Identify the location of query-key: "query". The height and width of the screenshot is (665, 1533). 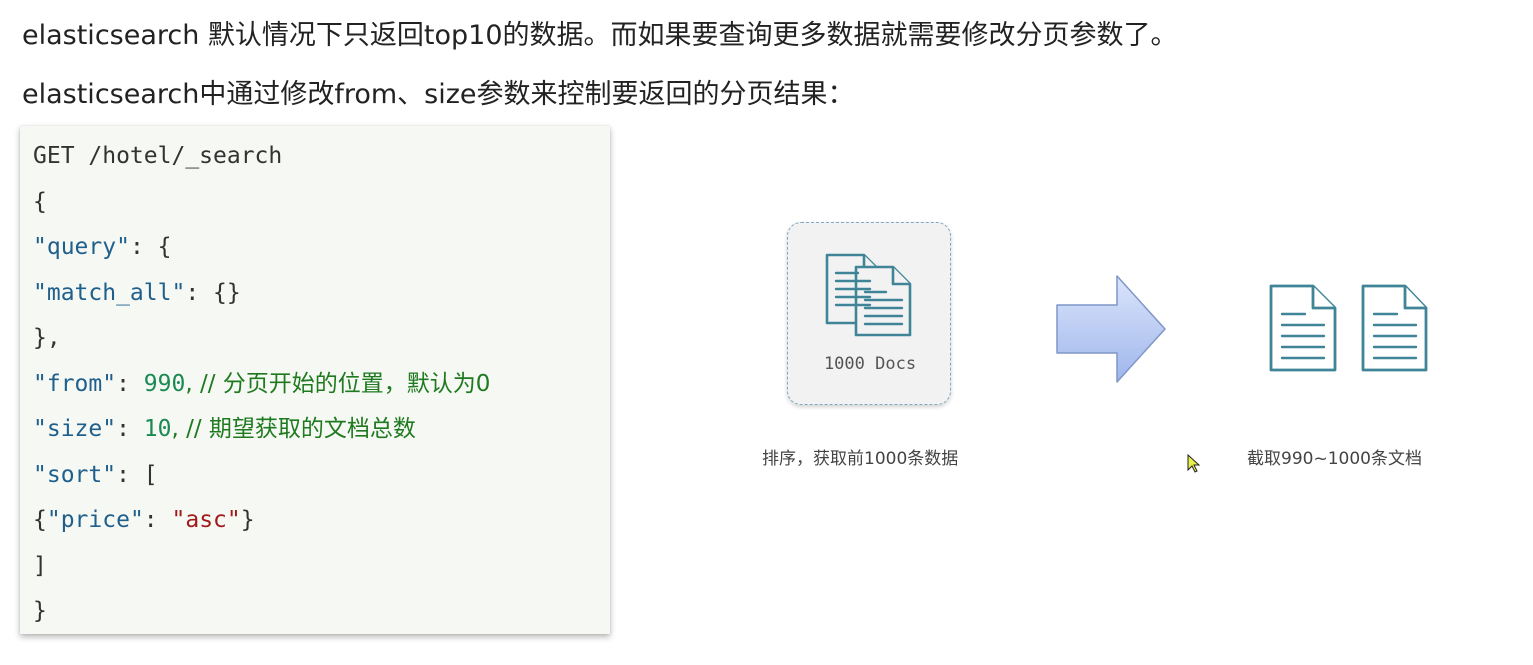
(81, 247).